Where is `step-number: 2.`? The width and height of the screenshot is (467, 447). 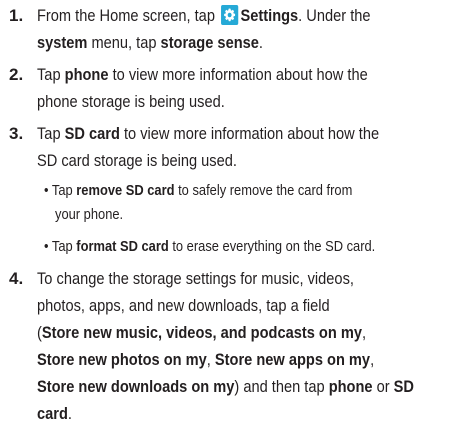
step-number: 2. is located at coordinates (16, 74).